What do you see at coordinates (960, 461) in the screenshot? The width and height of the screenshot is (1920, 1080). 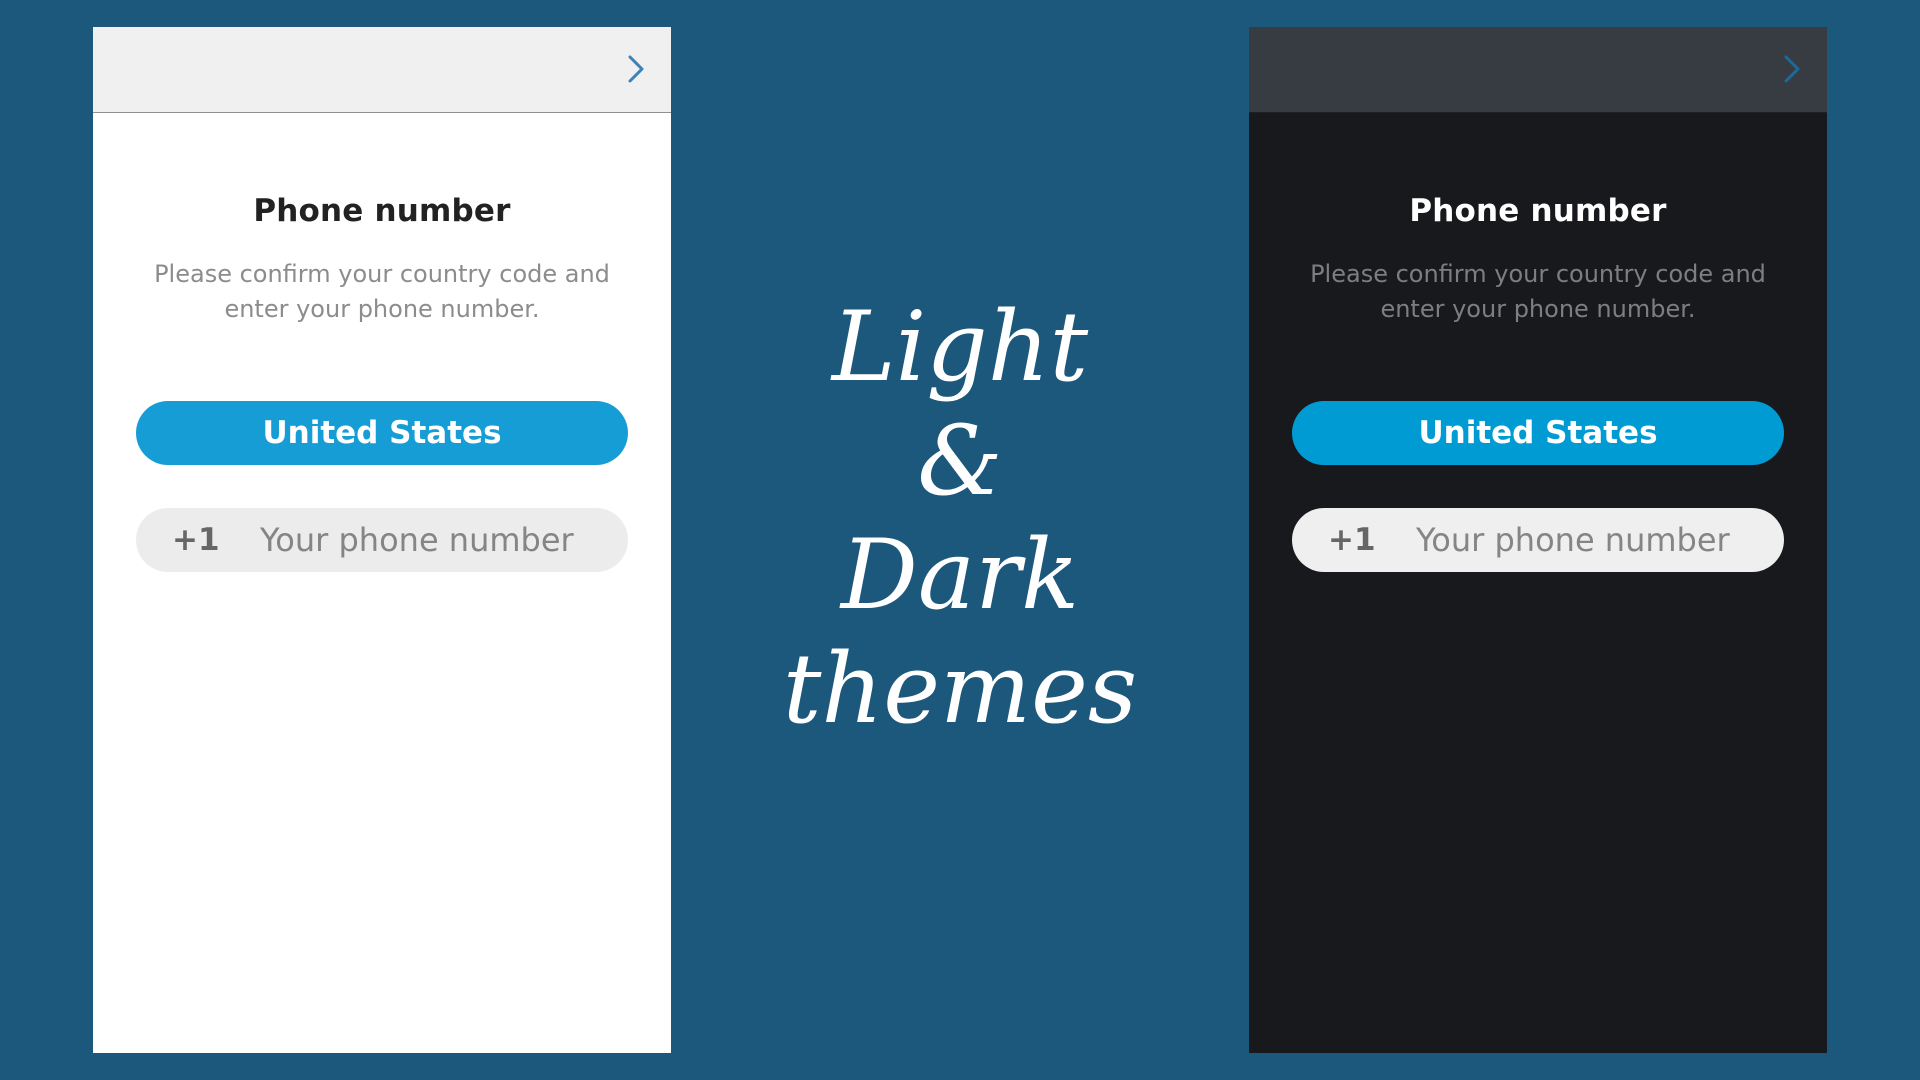 I see `headline-line-ampersand: &` at bounding box center [960, 461].